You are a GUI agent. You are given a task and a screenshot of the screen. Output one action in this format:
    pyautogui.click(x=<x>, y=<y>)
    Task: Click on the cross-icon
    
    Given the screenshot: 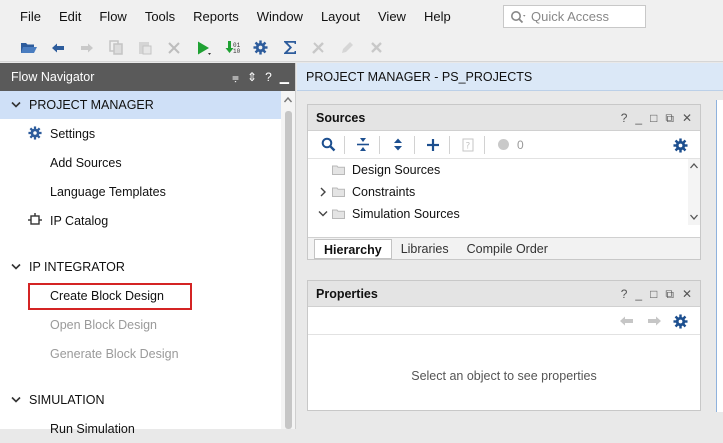 What is the action you would take?
    pyautogui.click(x=376, y=47)
    